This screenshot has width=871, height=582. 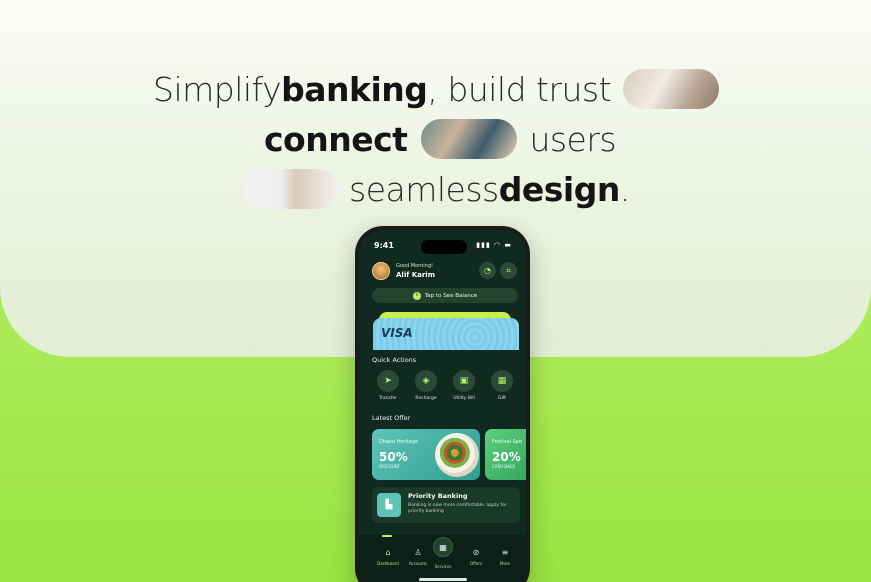 I want to click on card-brand: VISA, so click(x=397, y=333).